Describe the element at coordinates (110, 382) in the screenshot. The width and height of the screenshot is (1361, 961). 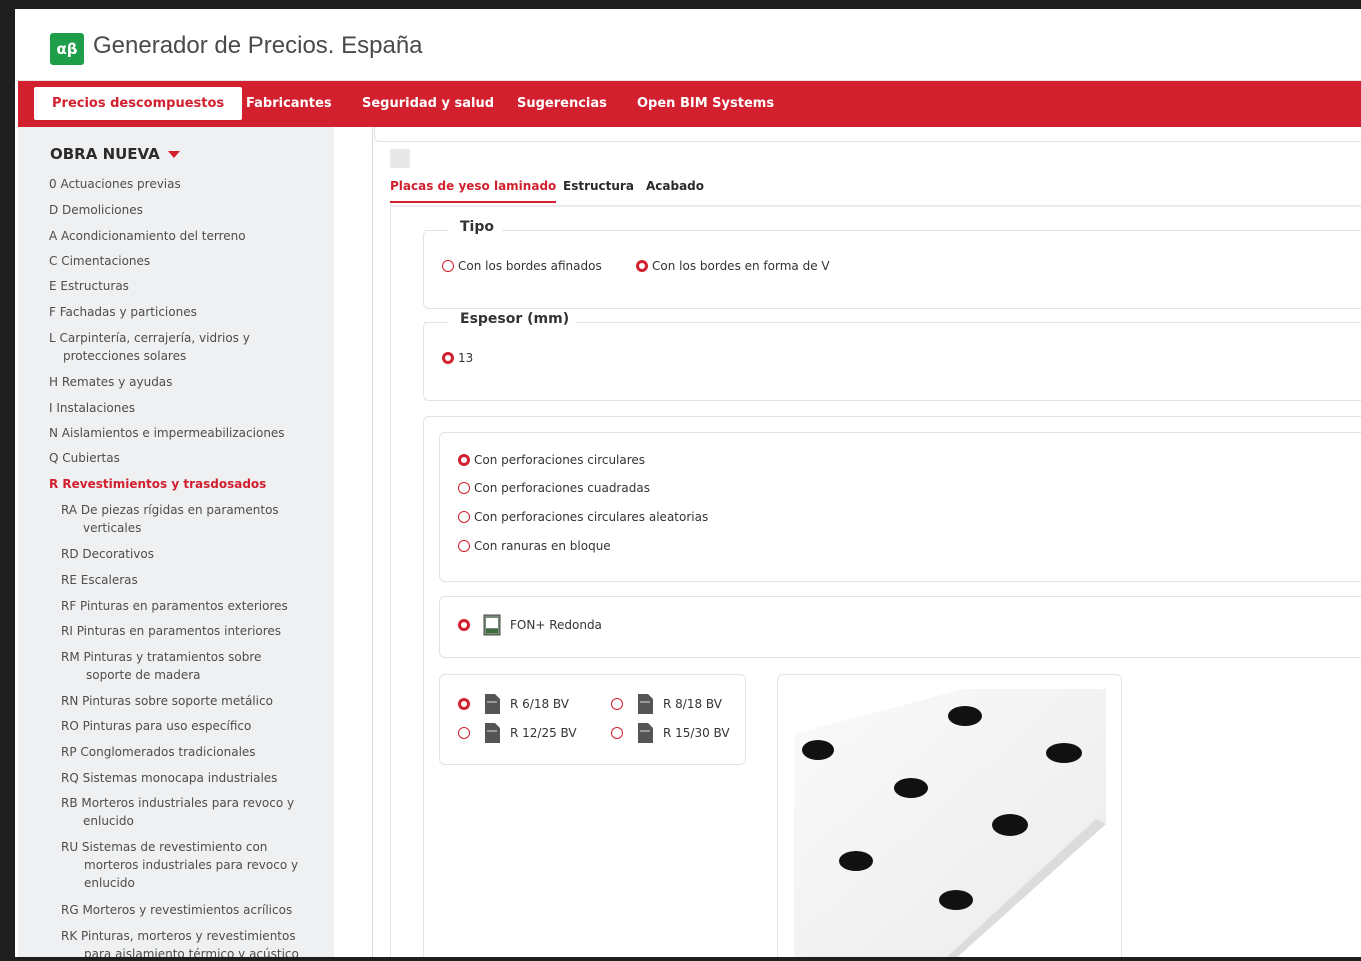
I see `sidebar-item: H Remates y ayudas` at that location.